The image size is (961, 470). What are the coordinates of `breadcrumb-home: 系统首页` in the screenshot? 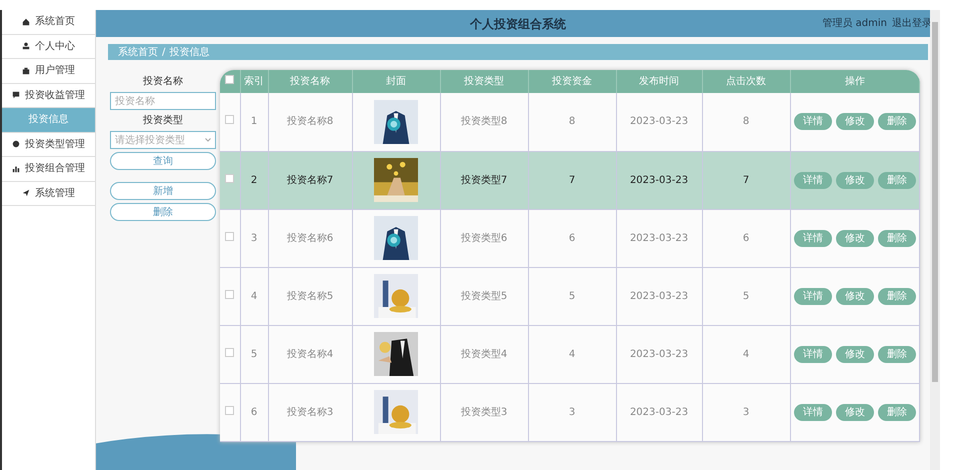 It's located at (138, 52).